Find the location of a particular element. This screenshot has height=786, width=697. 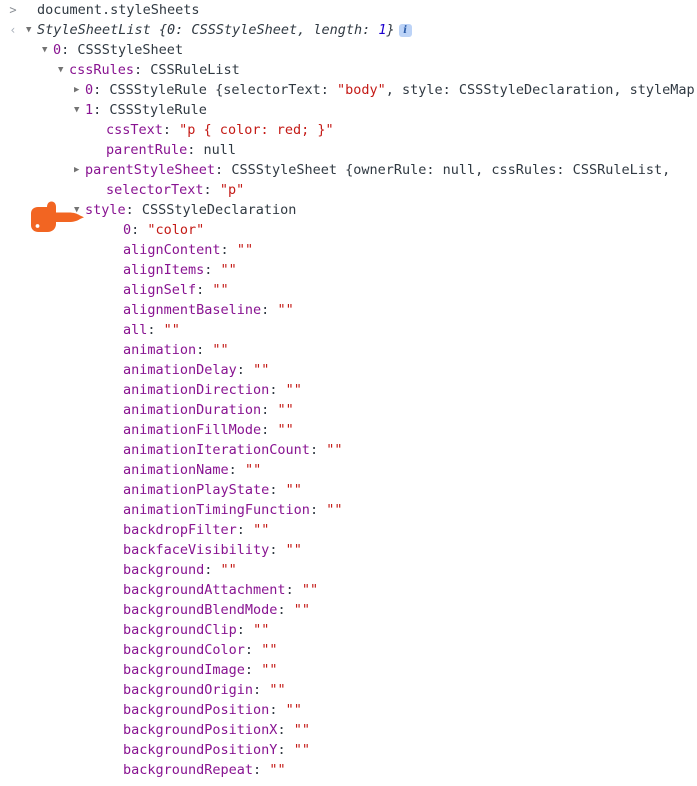

token: alignItems is located at coordinates (164, 270).